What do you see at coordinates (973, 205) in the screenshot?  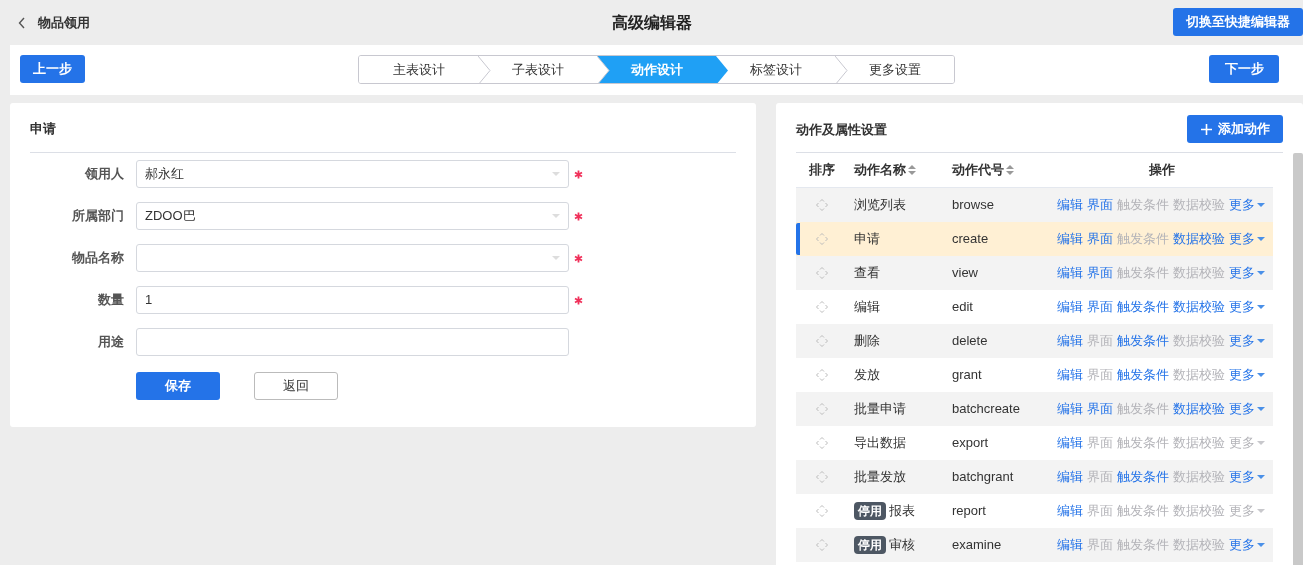 I see `table-cell-text: browse` at bounding box center [973, 205].